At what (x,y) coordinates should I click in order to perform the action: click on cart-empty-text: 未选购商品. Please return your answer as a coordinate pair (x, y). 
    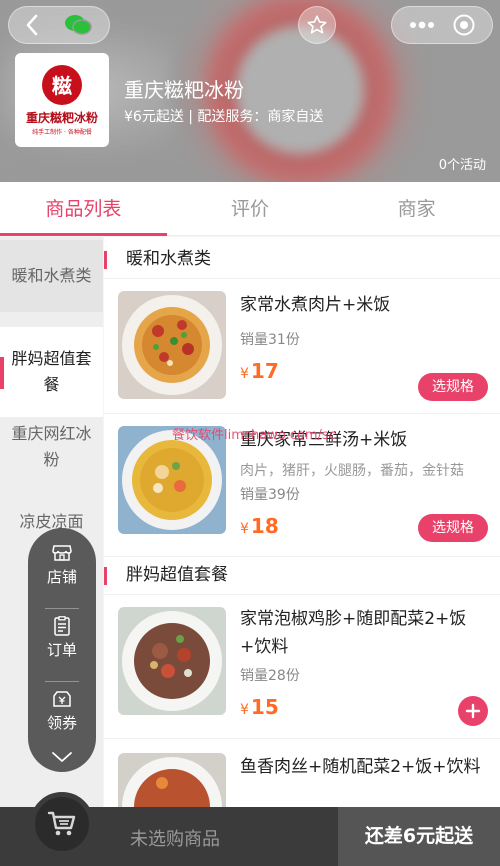
    Looking at the image, I should click on (175, 839).